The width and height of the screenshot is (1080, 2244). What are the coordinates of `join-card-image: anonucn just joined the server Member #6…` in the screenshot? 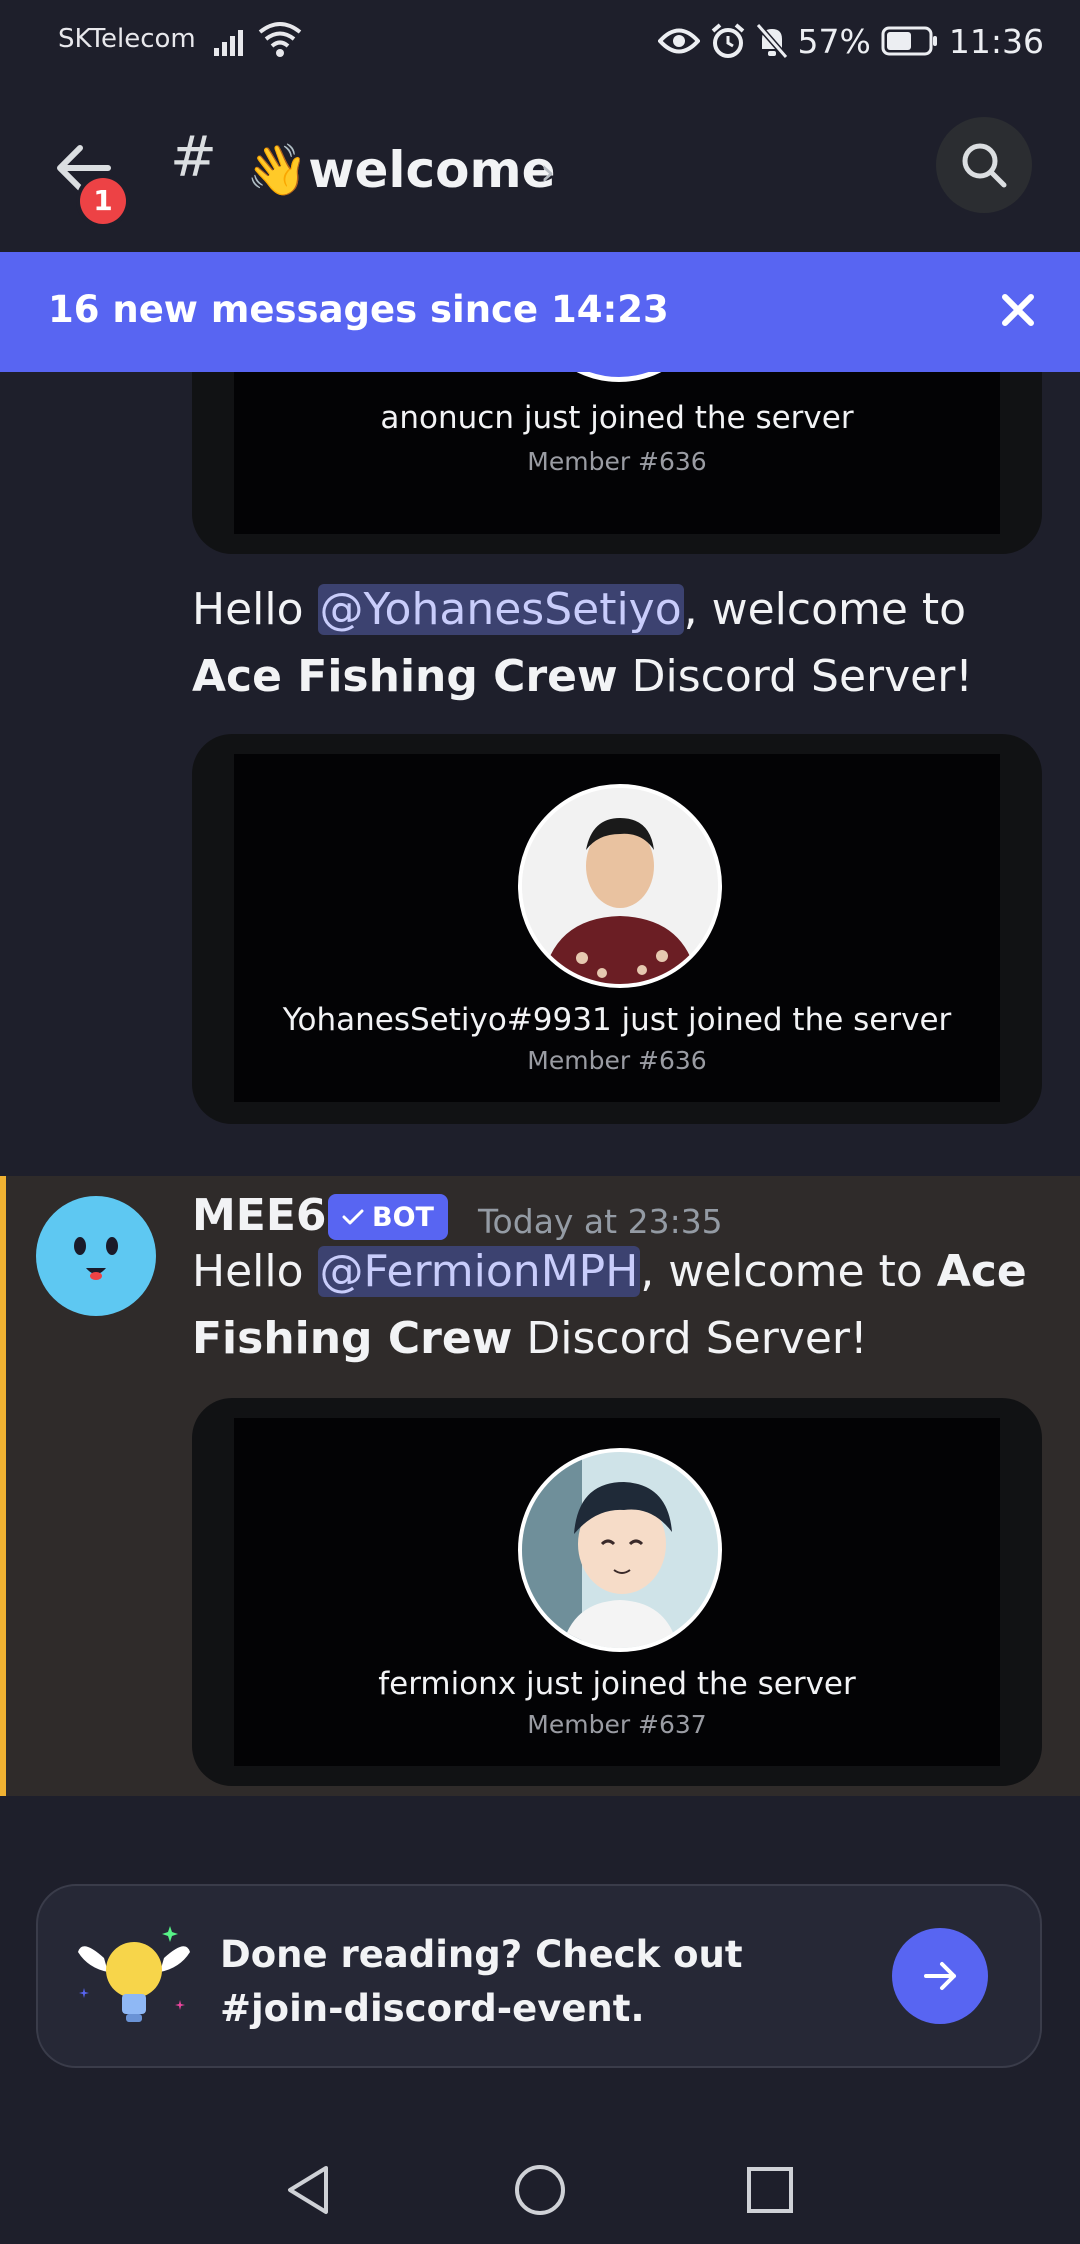 It's located at (617, 453).